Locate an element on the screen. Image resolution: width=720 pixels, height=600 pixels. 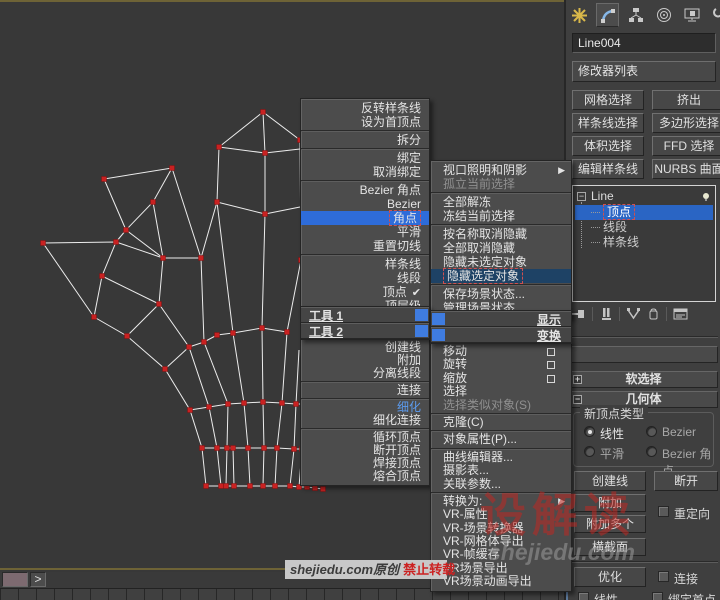
menu-item: 绑定 is located at coordinates (365, 158).